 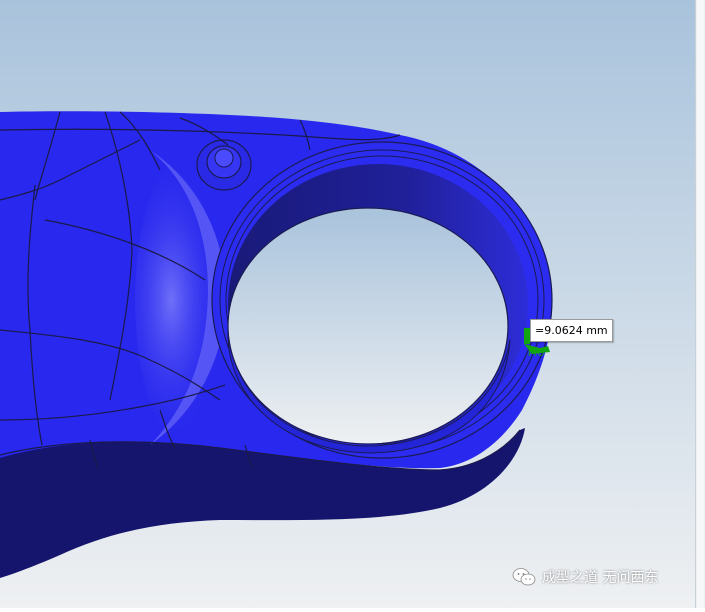 I want to click on watermark: 成型之道 无问西东, so click(x=585, y=577).